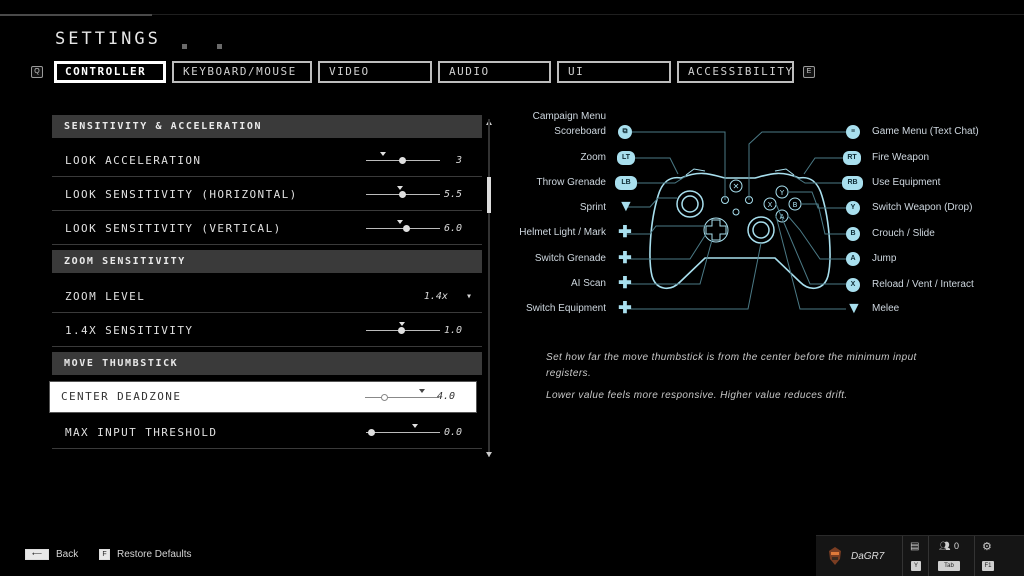  I want to click on dpad-right-icon: ✚, so click(625, 308).